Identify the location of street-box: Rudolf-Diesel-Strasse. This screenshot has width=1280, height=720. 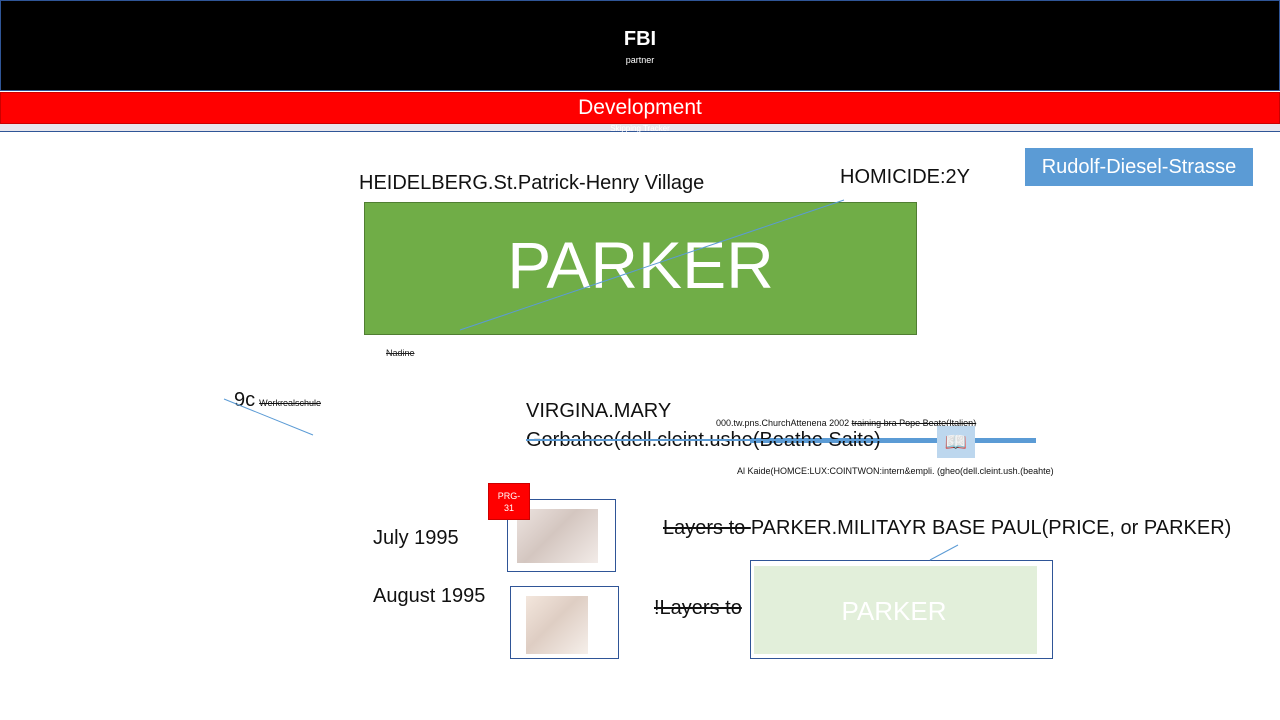
(1139, 167).